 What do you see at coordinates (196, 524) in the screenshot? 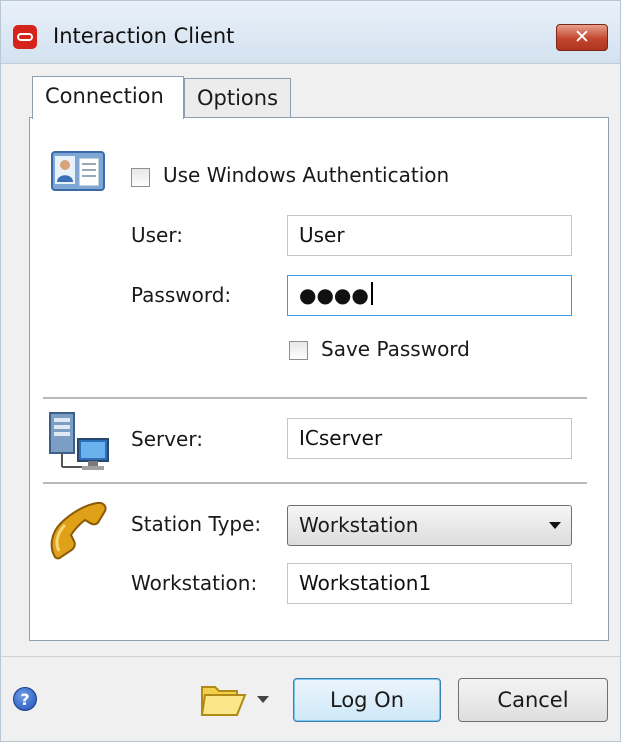
I see `station-type-label: Station Type:` at bounding box center [196, 524].